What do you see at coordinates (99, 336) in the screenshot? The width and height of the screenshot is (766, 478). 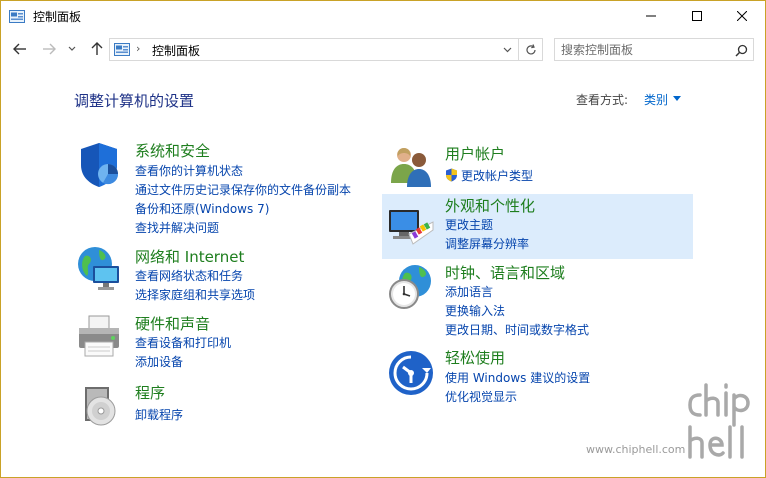 I see `printer-icon` at bounding box center [99, 336].